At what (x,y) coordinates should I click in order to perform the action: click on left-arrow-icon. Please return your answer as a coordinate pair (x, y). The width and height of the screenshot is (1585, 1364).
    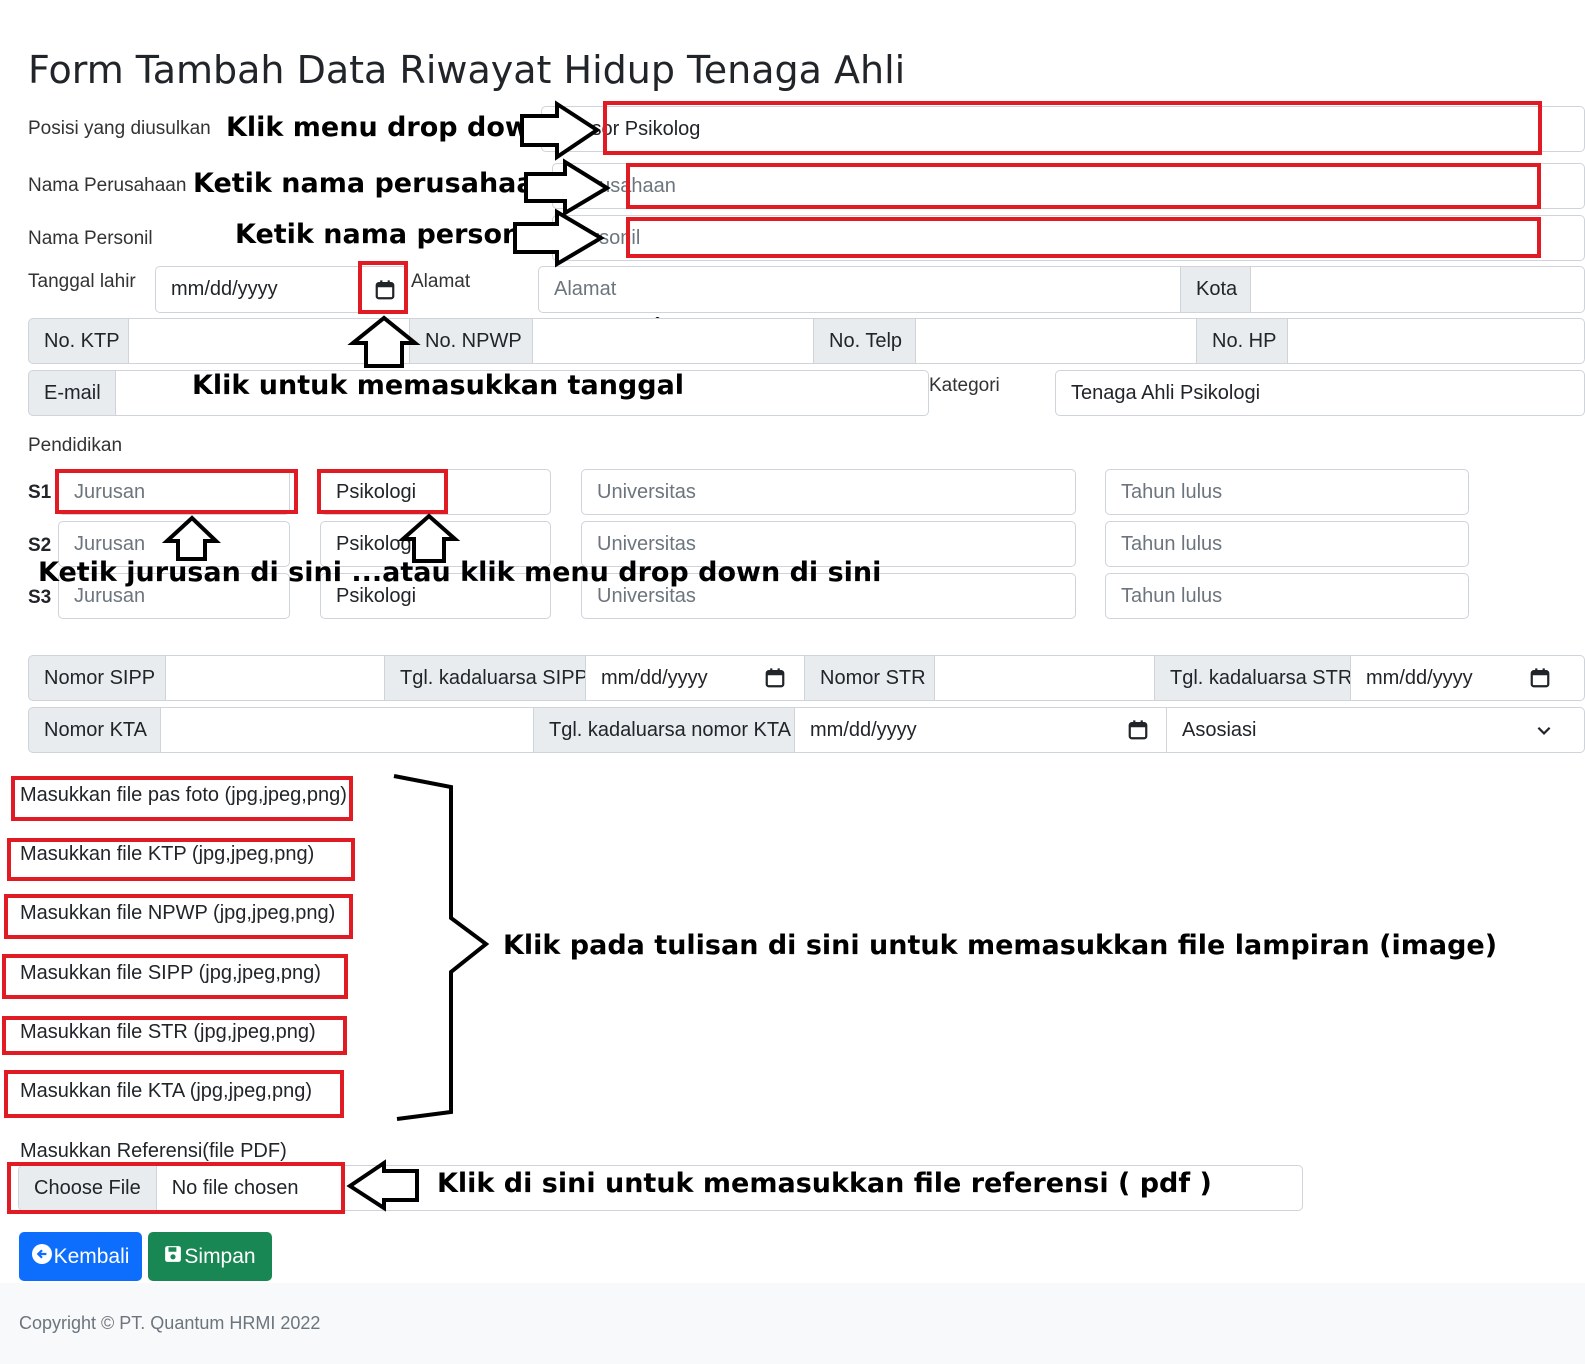
    Looking at the image, I should click on (382, 1185).